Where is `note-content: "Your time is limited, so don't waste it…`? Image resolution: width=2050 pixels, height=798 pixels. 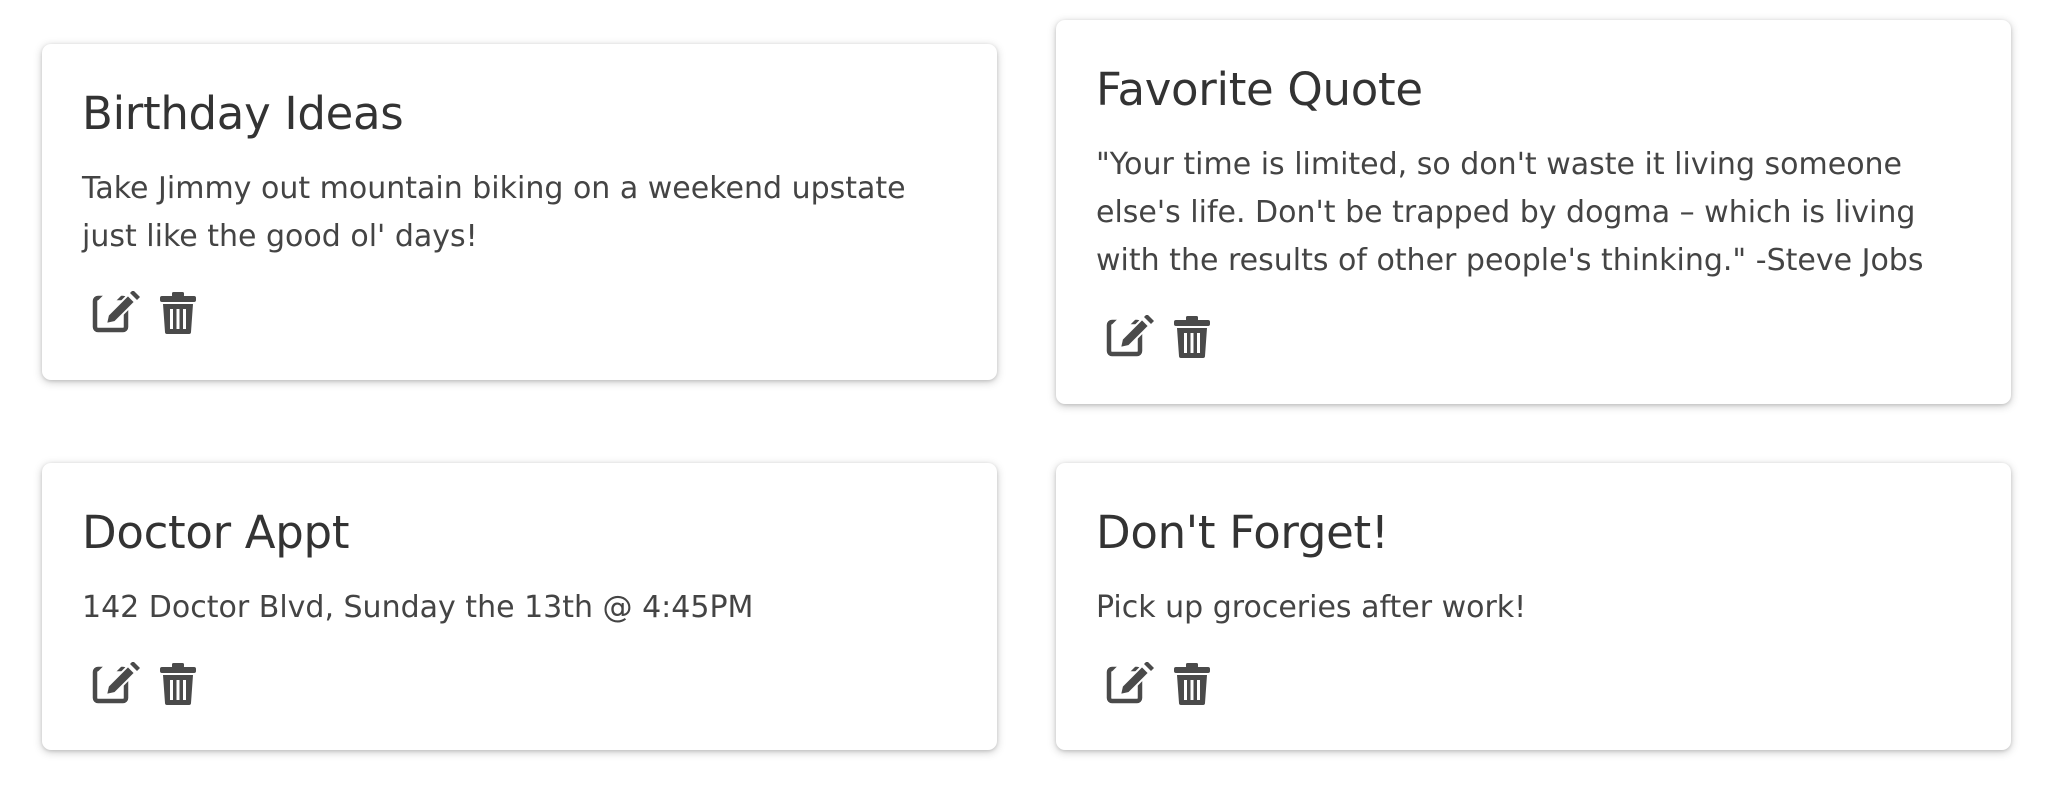
note-content: "Your time is limited, so don't waste it… is located at coordinates (1510, 212).